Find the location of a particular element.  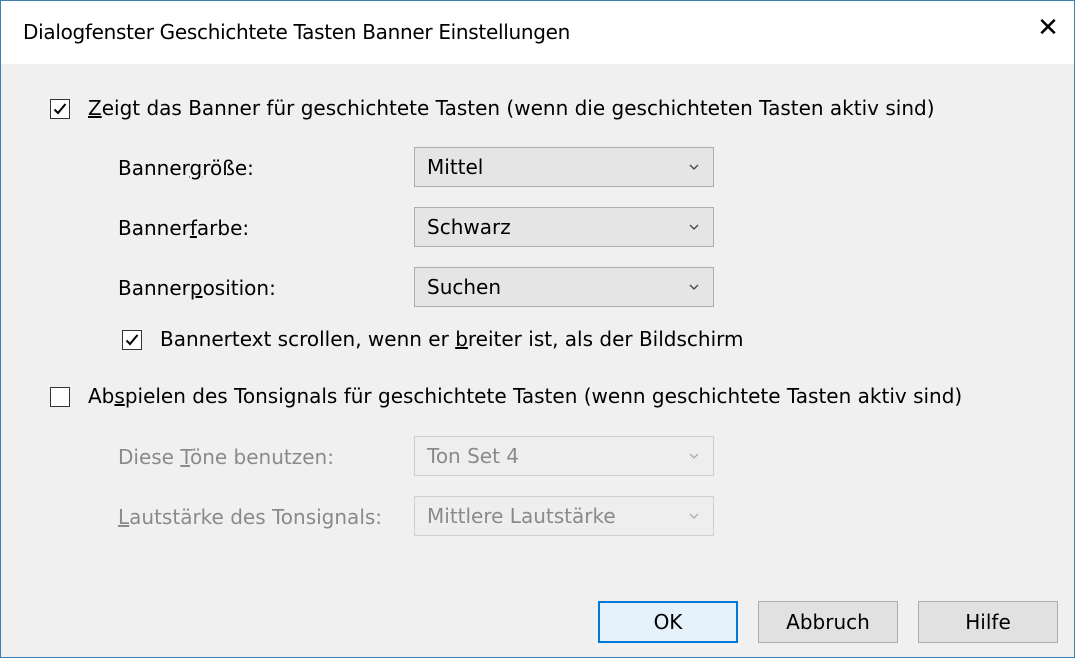

play-sound-checkbox is located at coordinates (60, 397).